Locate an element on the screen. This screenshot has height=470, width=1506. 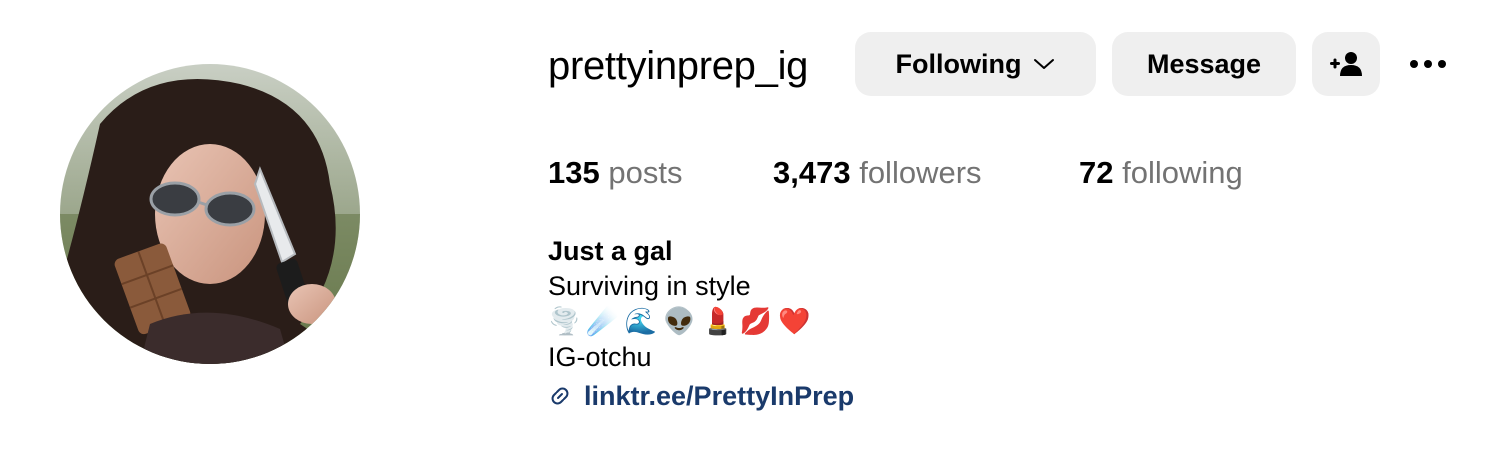
following-label: following is located at coordinates (1182, 172).